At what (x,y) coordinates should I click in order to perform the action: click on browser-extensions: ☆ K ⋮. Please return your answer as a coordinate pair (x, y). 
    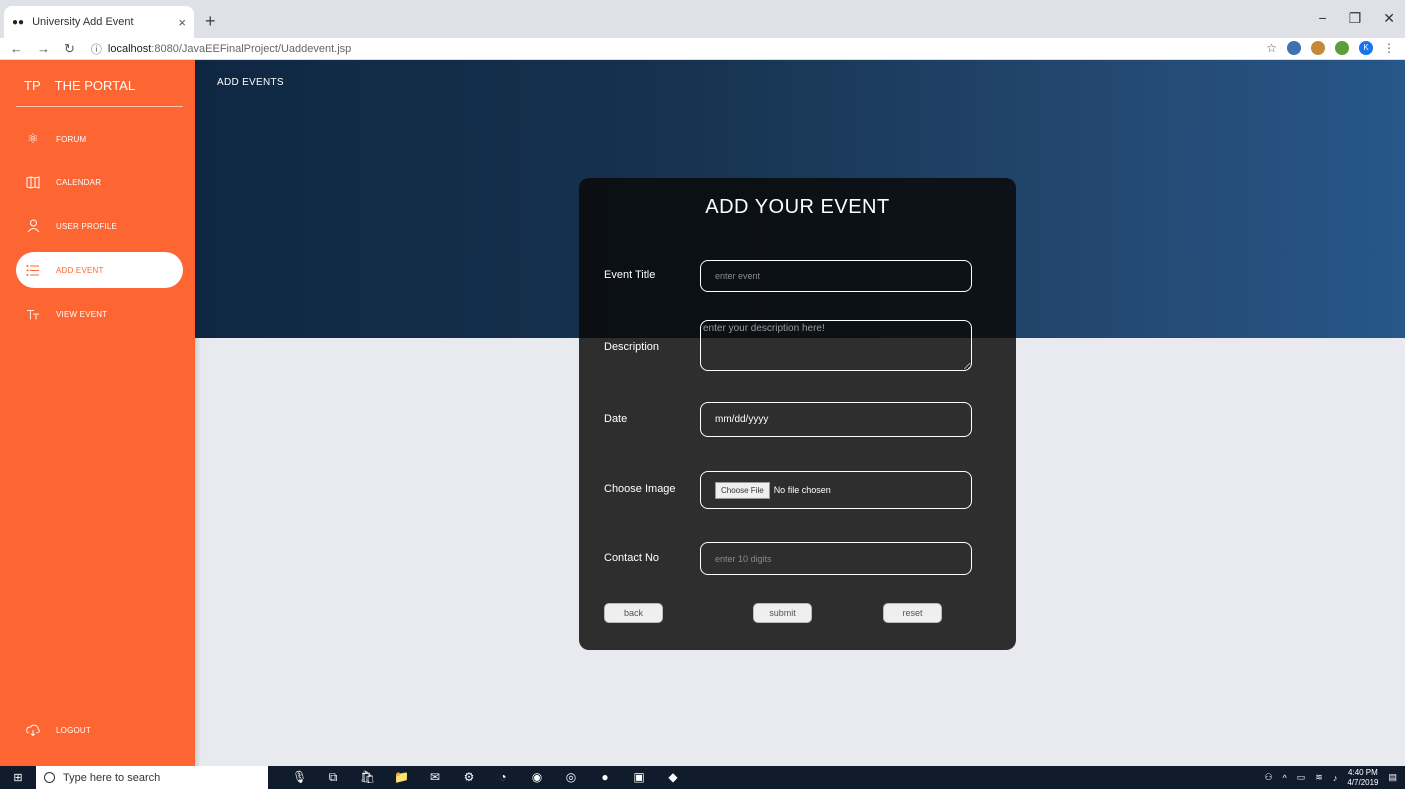
    Looking at the image, I should click on (1330, 48).